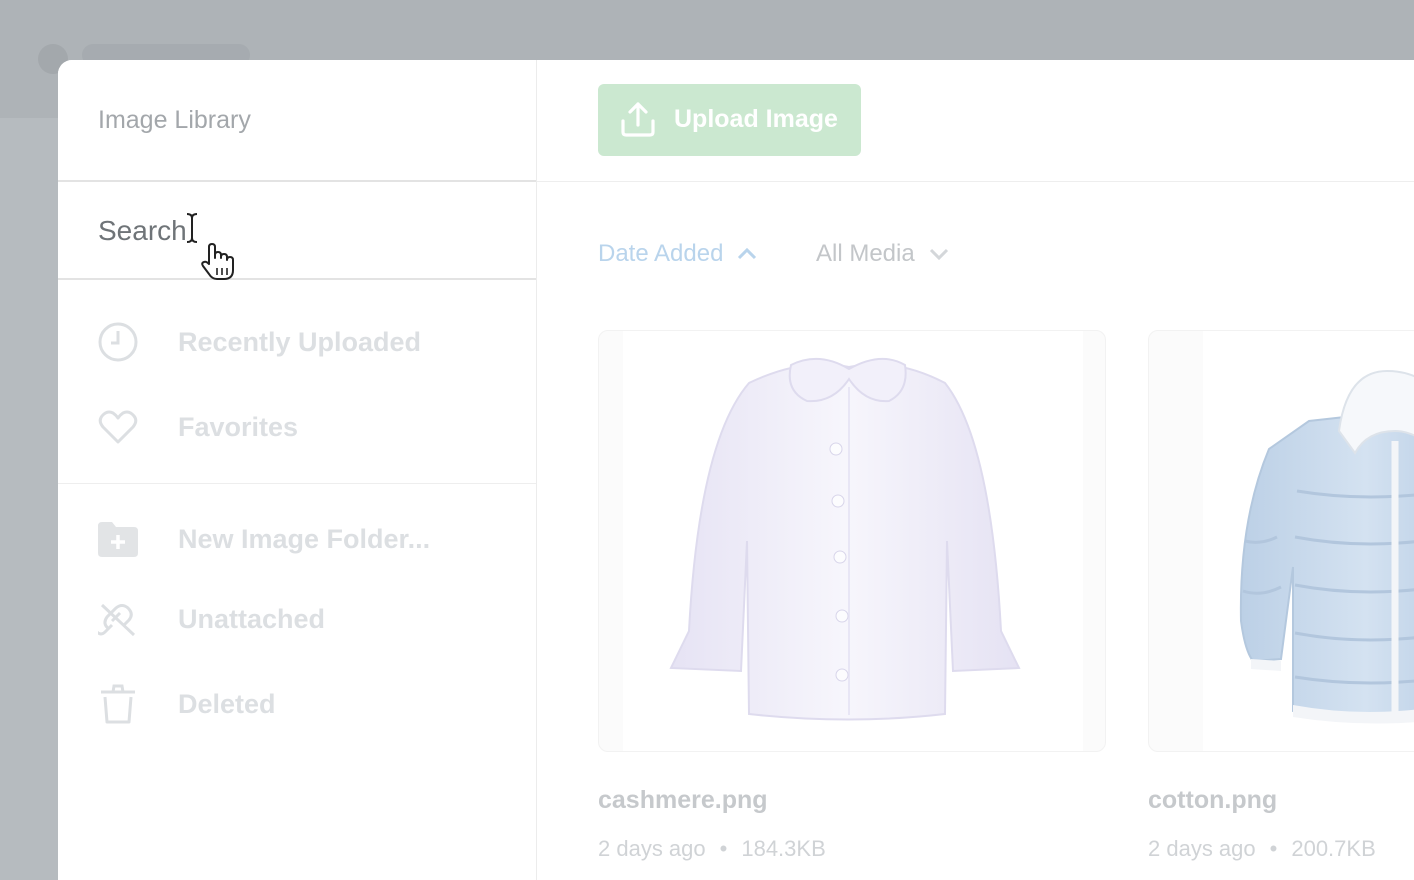  What do you see at coordinates (308, 427) in the screenshot?
I see `sidebar-item-favorites: Favorites` at bounding box center [308, 427].